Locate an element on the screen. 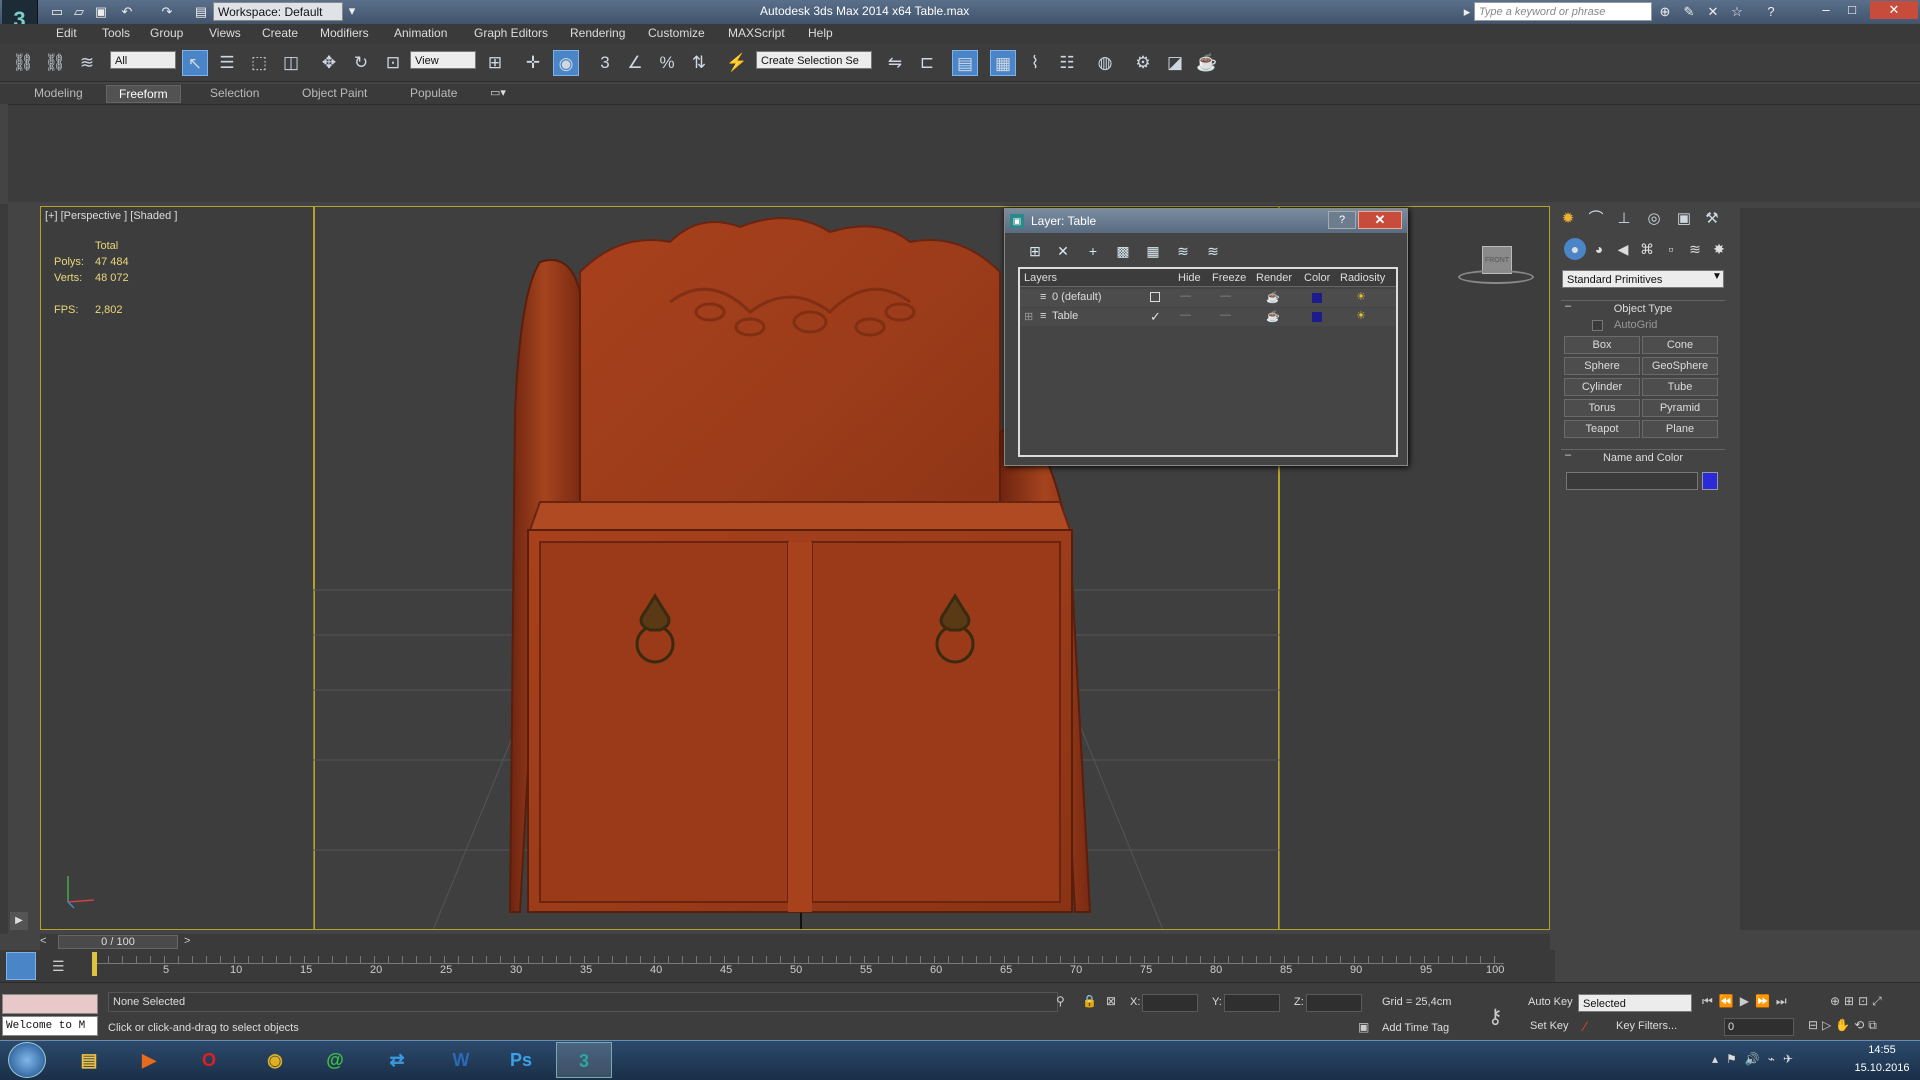 The height and width of the screenshot is (1080, 1920). set-key-filter-icon: ⁄ is located at coordinates (1585, 1026).